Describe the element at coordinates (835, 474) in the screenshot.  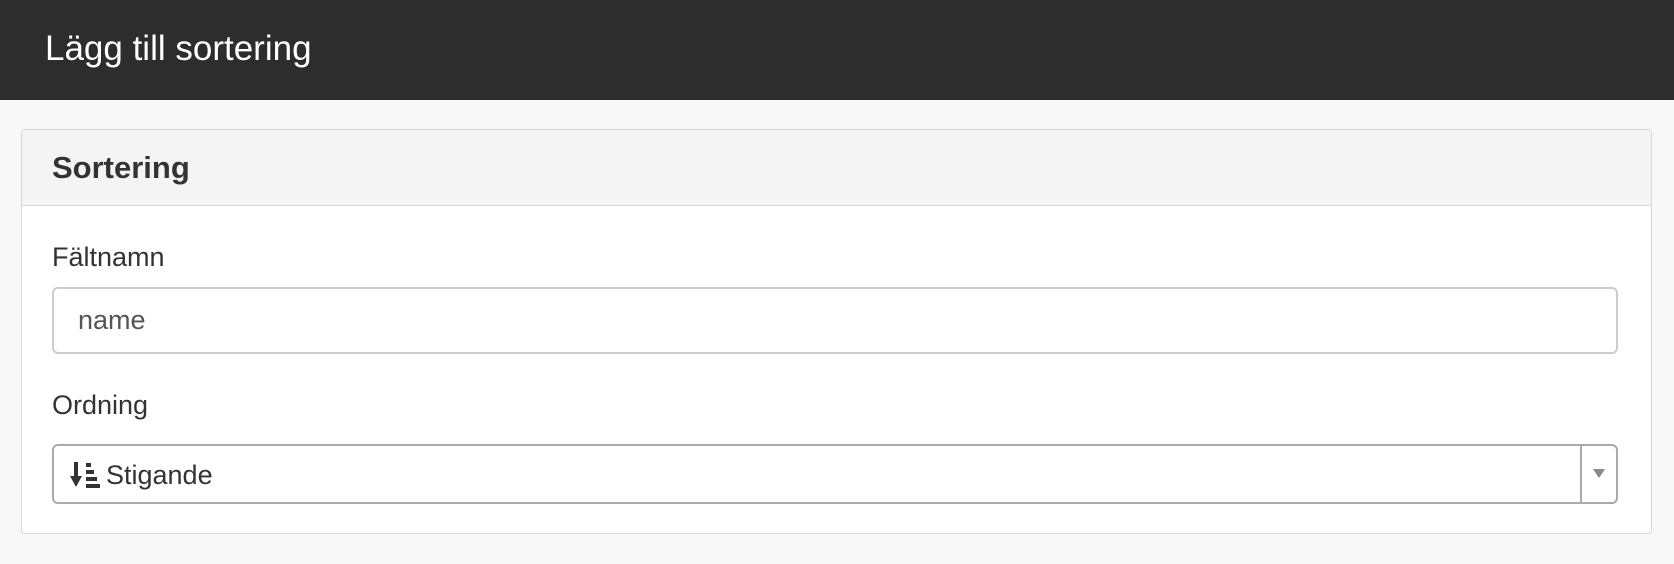
I see `order-select: Stigande` at that location.